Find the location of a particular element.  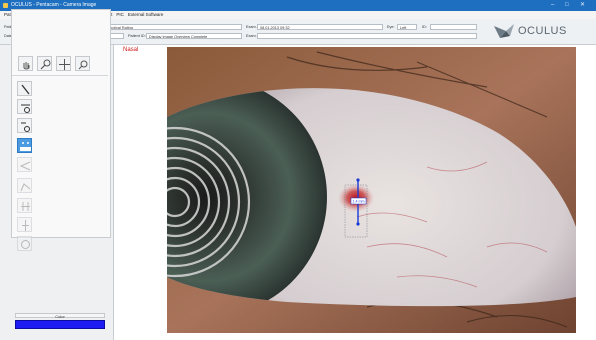

grid-tool-button is located at coordinates (24, 205).